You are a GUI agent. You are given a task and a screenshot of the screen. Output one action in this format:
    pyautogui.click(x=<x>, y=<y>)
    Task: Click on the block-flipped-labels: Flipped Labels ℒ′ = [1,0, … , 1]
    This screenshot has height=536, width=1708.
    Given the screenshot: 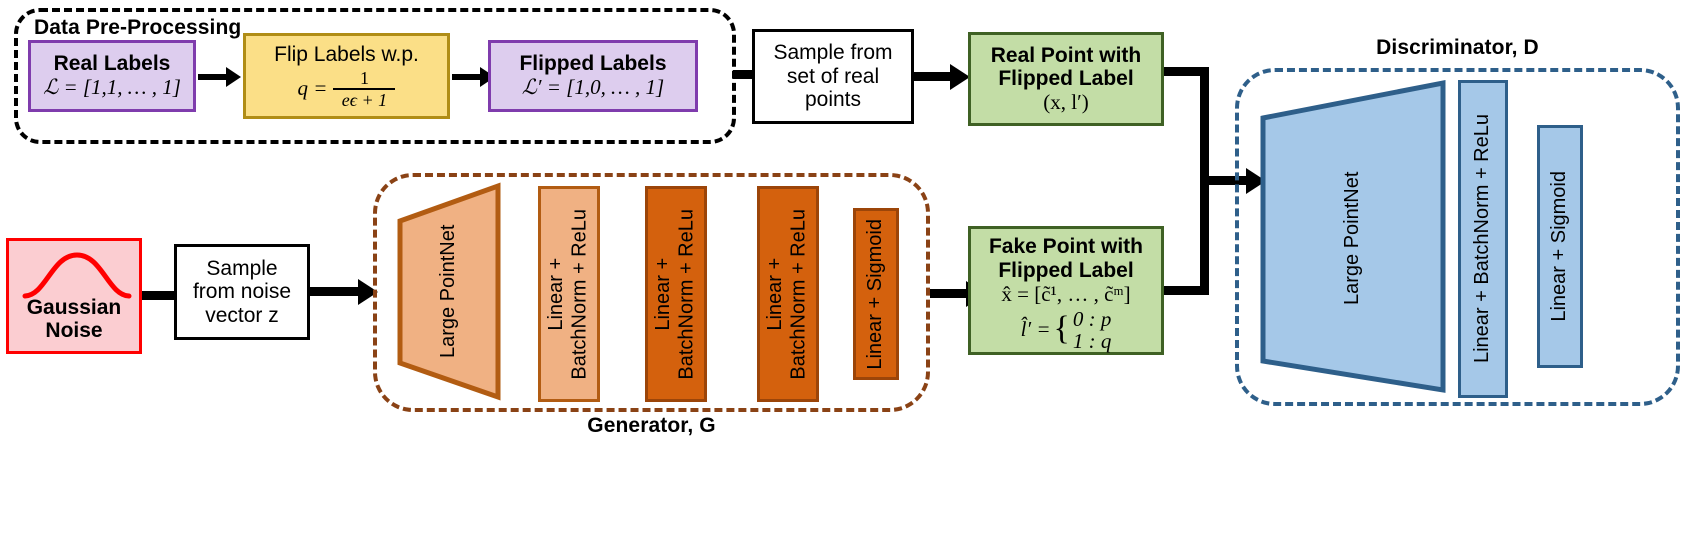 What is the action you would take?
    pyautogui.click(x=593, y=76)
    